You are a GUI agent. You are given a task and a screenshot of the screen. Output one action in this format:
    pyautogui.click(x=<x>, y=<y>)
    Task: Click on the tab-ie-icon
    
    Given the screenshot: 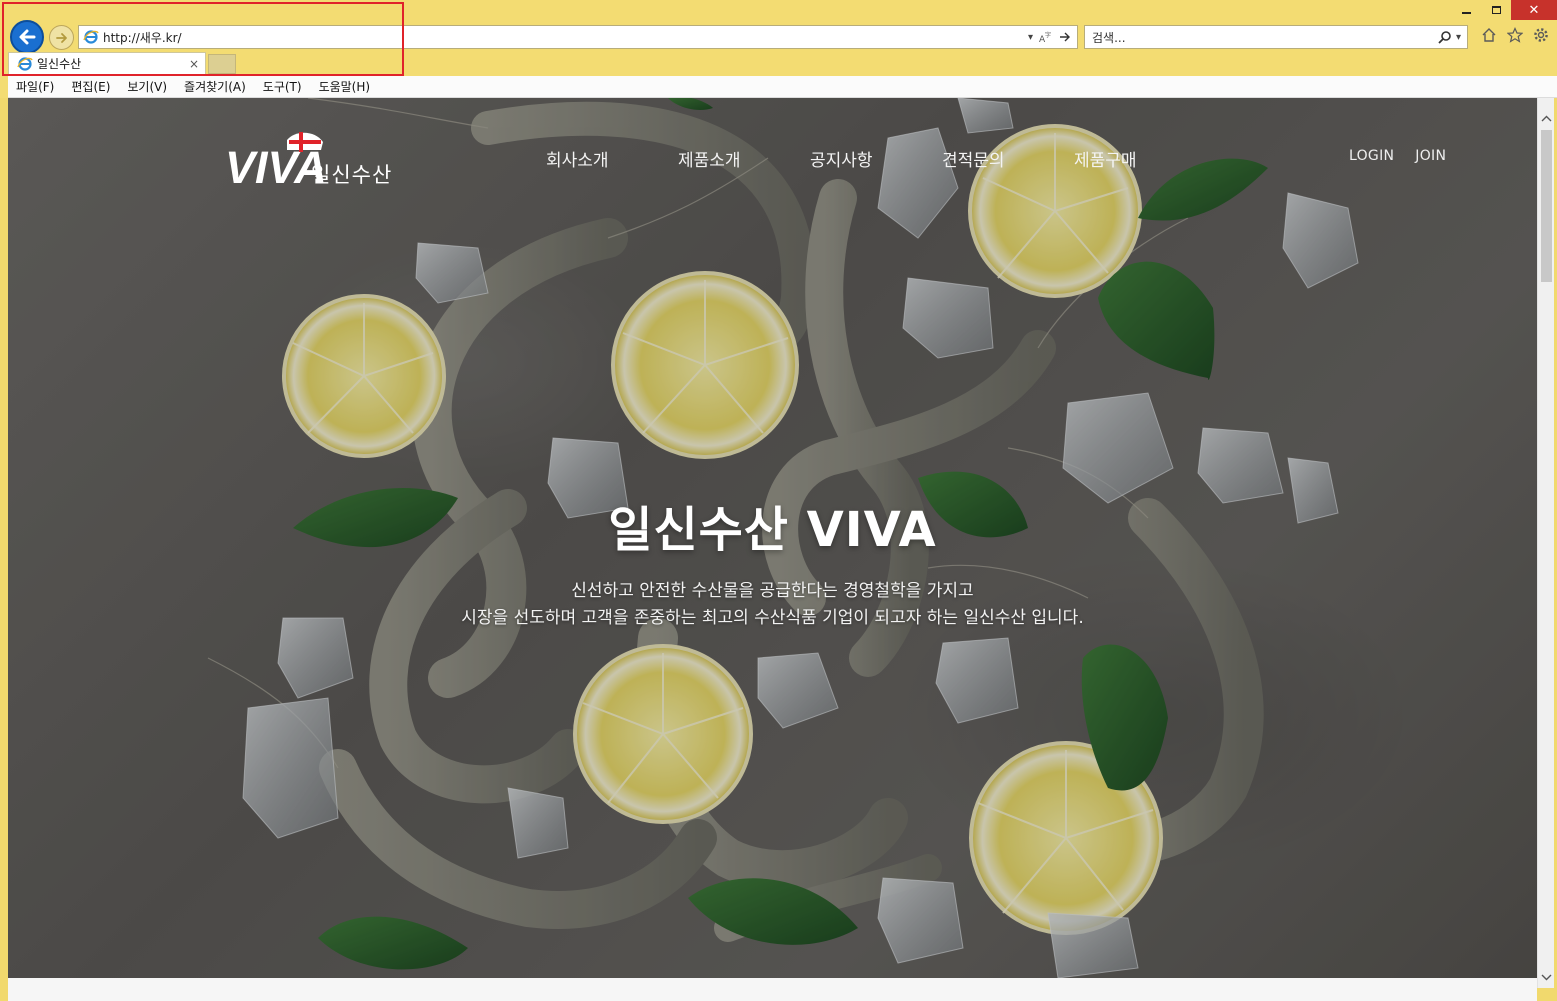 What is the action you would take?
    pyautogui.click(x=25, y=63)
    